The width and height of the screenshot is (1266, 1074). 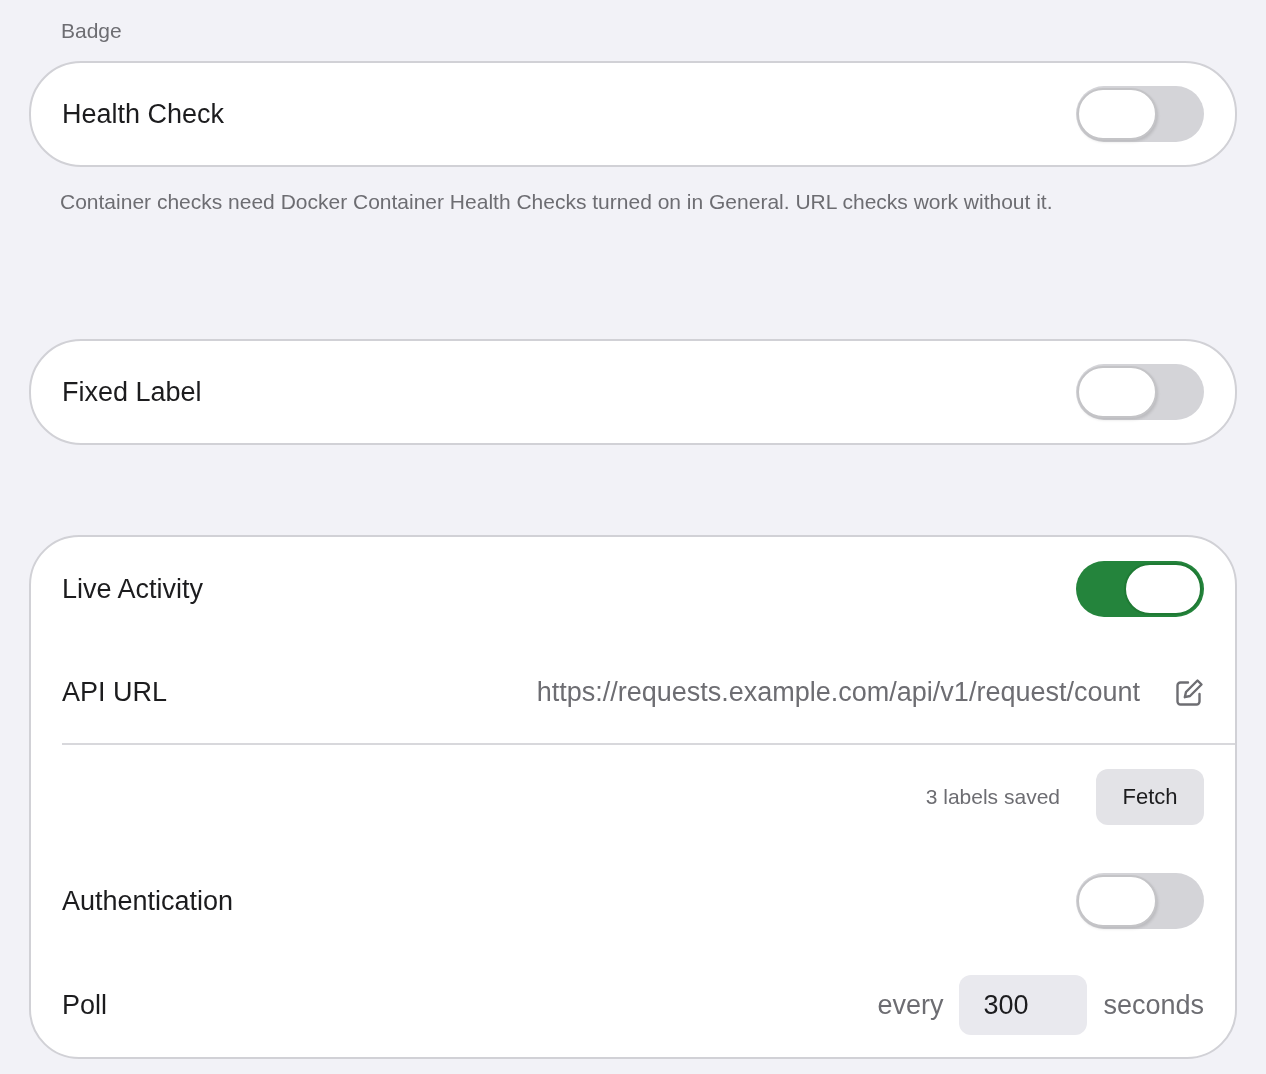 What do you see at coordinates (1023, 1005) in the screenshot?
I see `interval-field: 300` at bounding box center [1023, 1005].